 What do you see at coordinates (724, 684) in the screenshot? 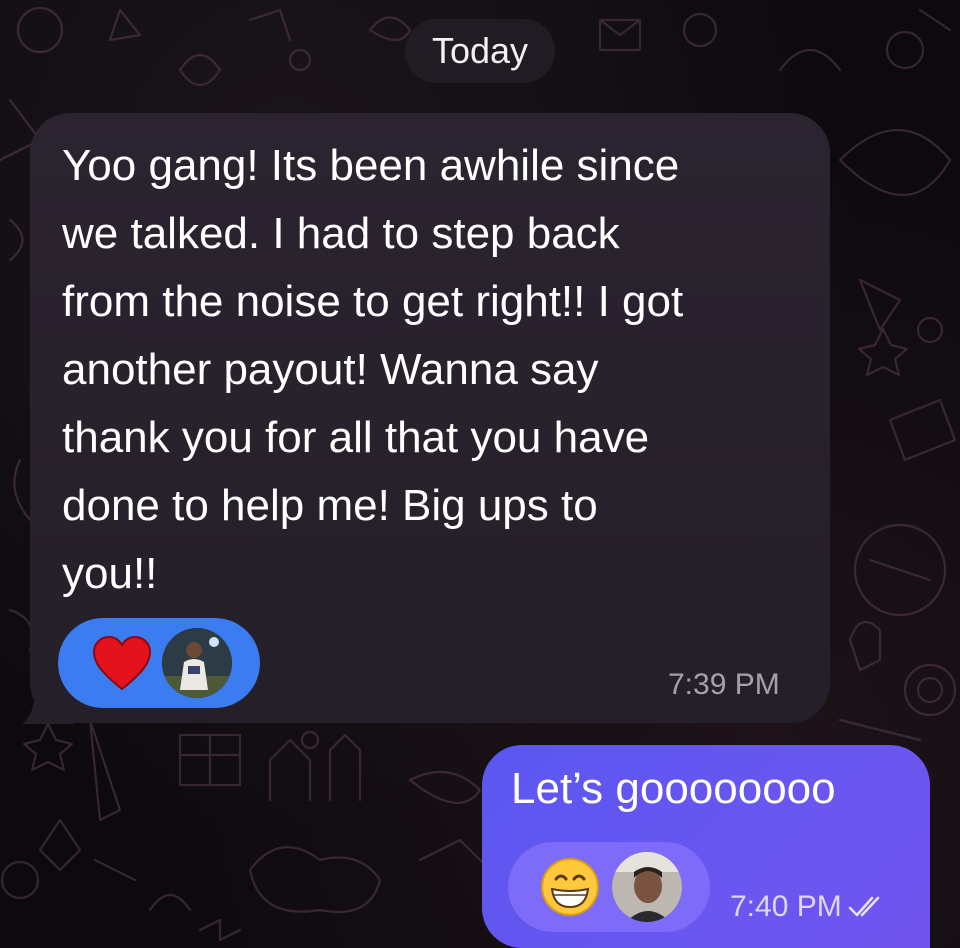
I see `incoming-timestamp: 7:39 PM` at bounding box center [724, 684].